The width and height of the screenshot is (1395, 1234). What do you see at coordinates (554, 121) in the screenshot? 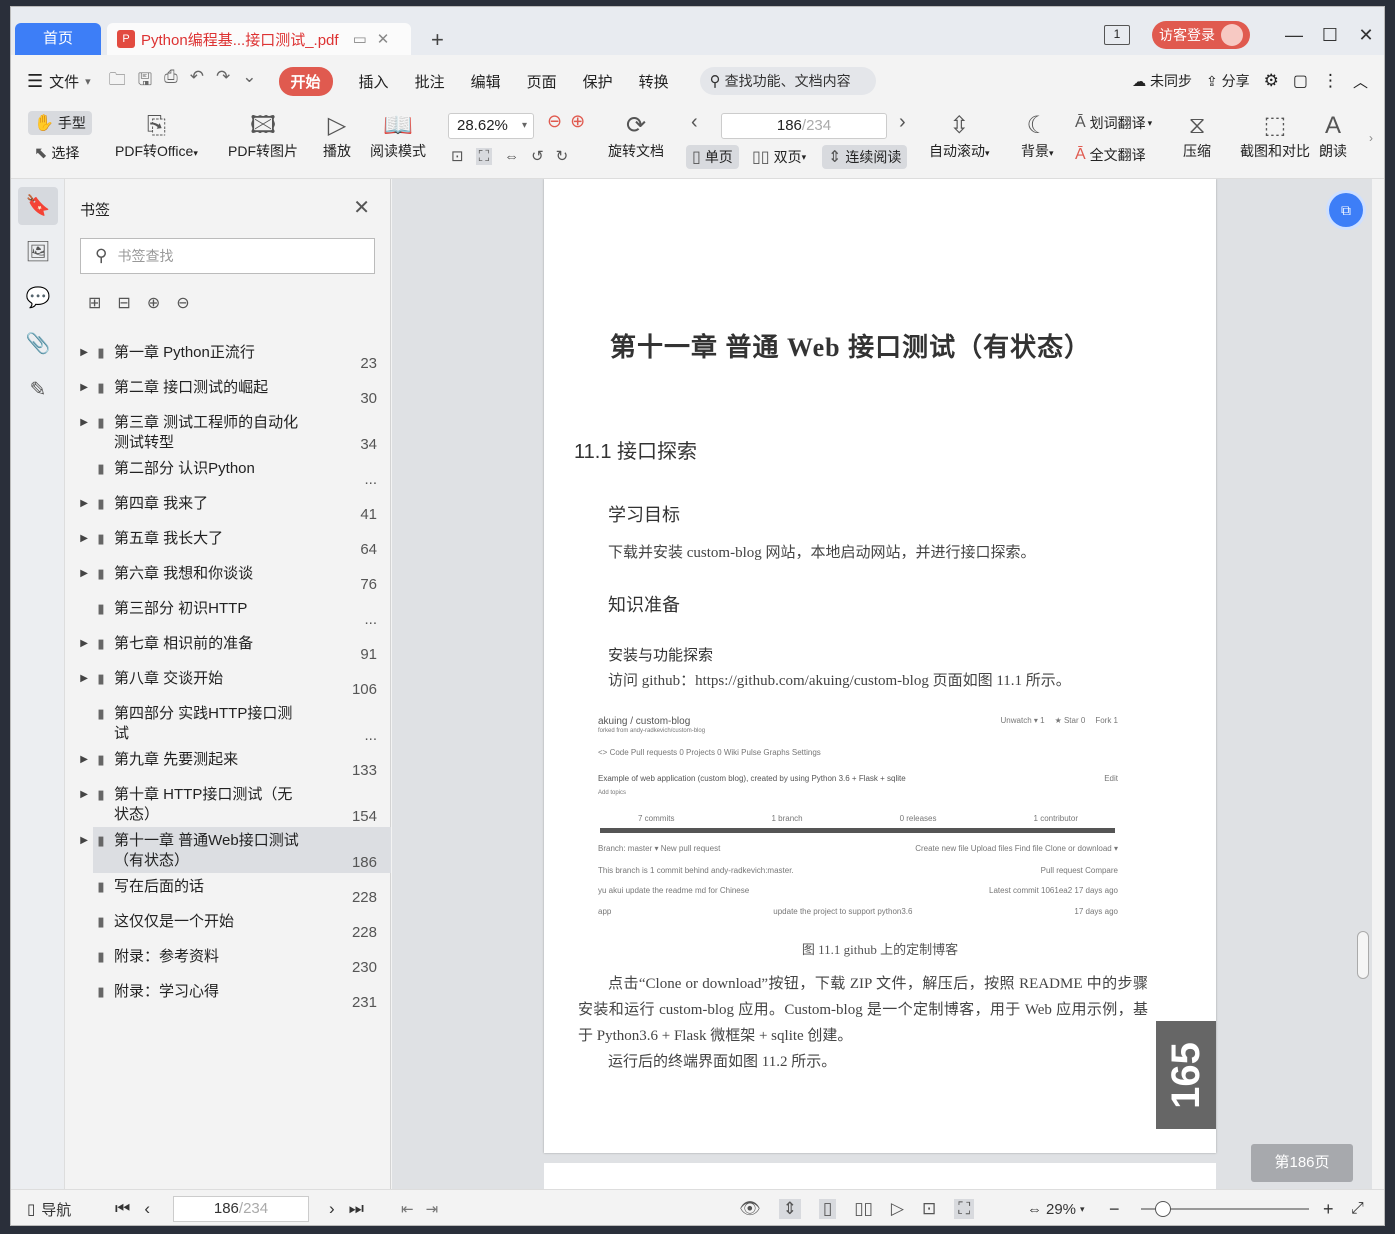
I see `zoom-out-icon: ⊖` at bounding box center [554, 121].